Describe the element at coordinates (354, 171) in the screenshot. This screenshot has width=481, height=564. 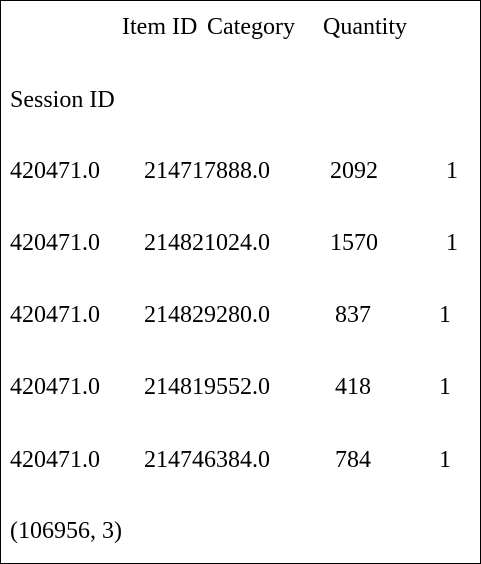
I see `cell-category: 2092` at that location.